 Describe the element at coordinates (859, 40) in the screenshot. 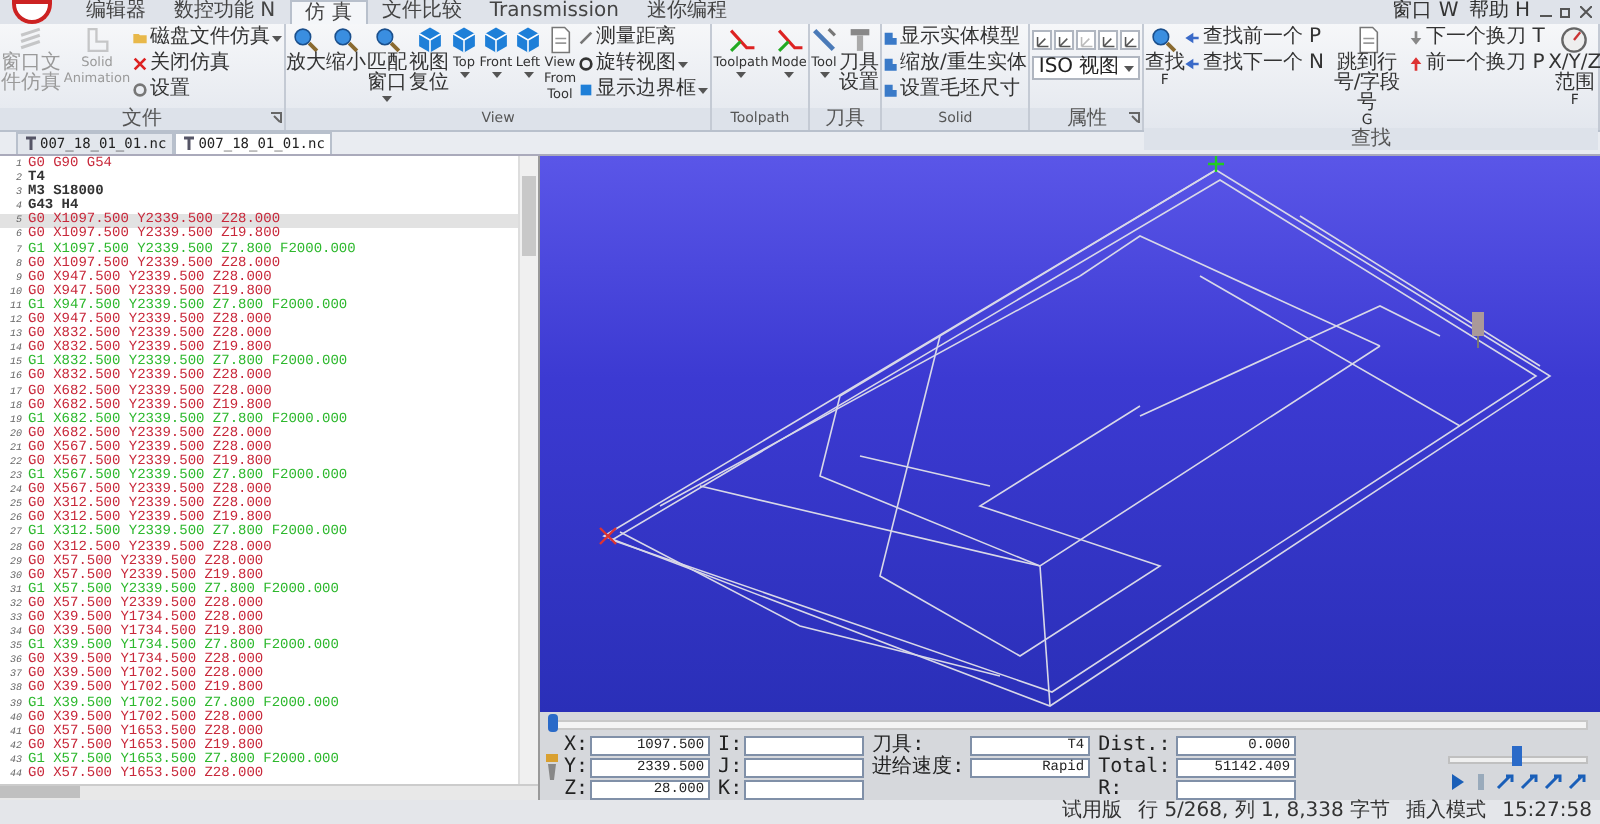

I see `tool-holder-icon` at that location.